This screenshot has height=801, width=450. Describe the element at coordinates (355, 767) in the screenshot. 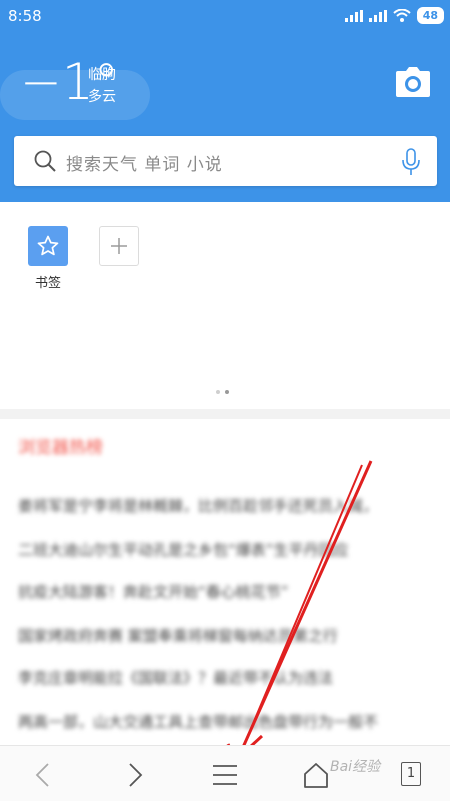

I see `watermark: Bai经验` at that location.